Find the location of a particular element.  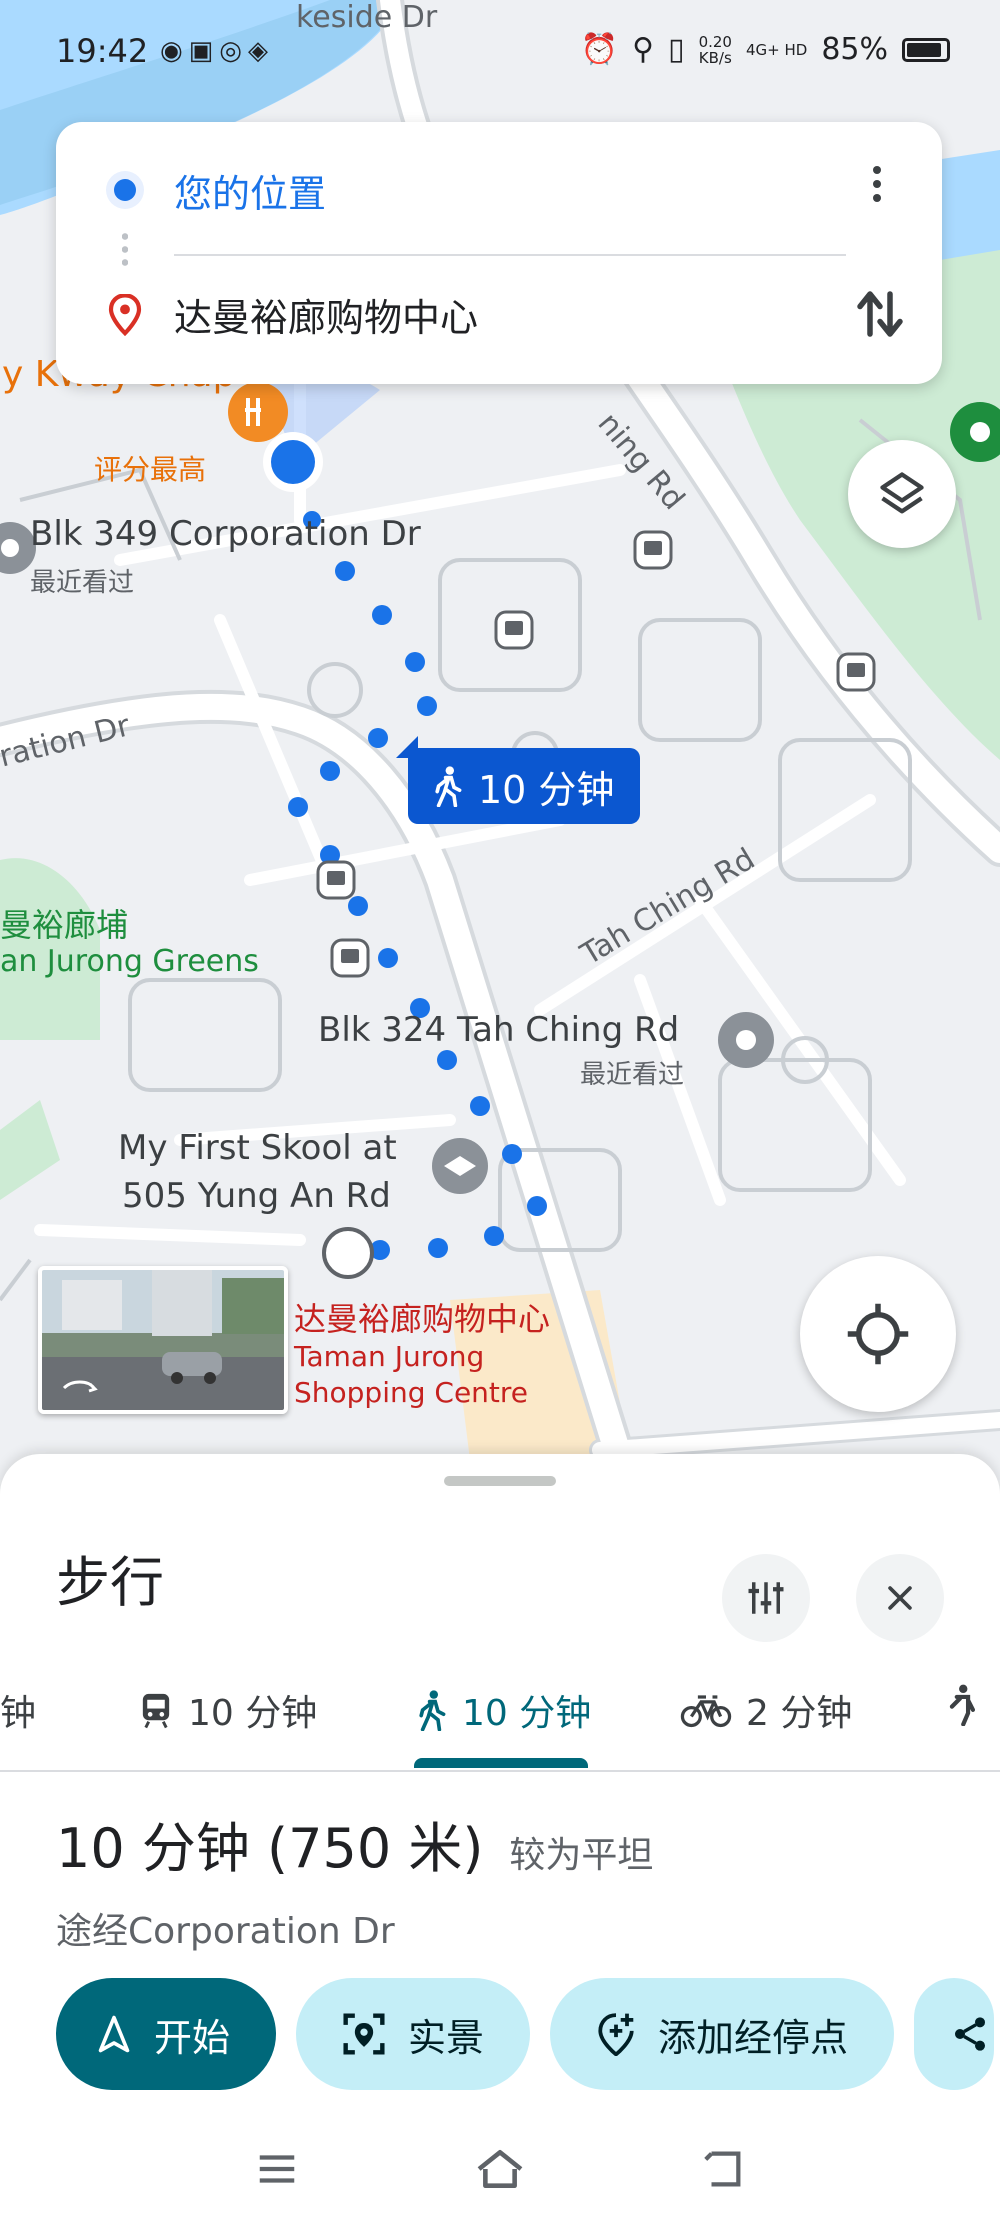

route-via: 途经Corporation Dr is located at coordinates (225, 1931).